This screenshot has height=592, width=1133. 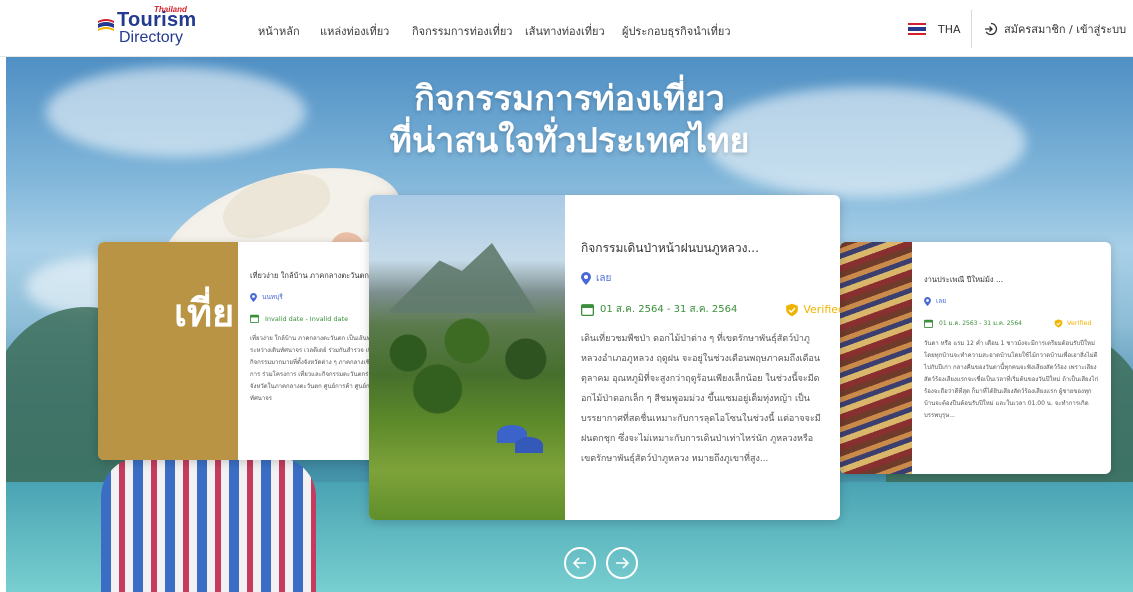 I want to click on header-divider, so click(x=971, y=29).